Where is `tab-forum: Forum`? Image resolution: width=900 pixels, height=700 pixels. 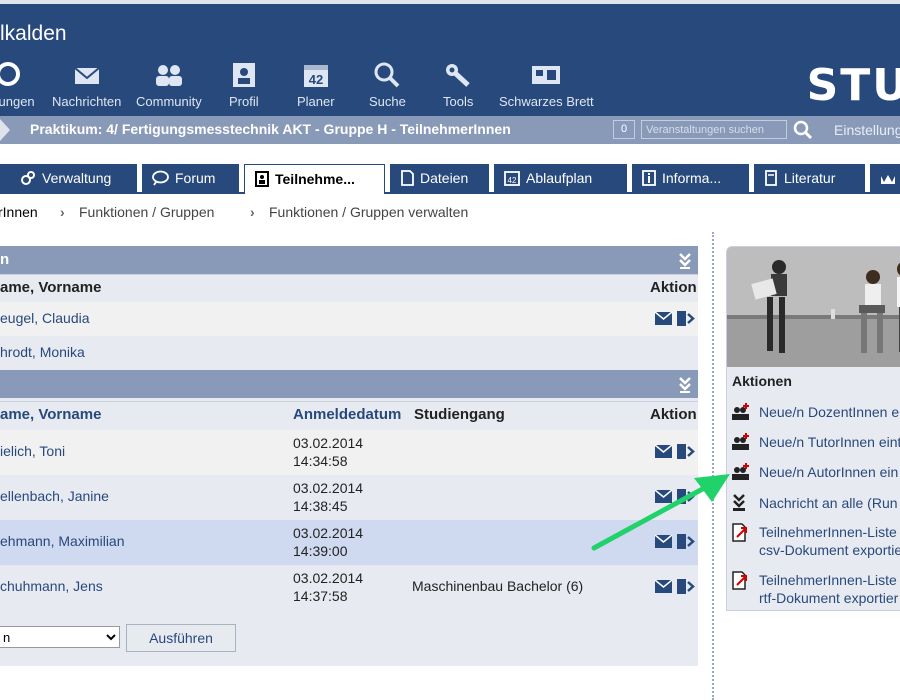 tab-forum: Forum is located at coordinates (190, 178).